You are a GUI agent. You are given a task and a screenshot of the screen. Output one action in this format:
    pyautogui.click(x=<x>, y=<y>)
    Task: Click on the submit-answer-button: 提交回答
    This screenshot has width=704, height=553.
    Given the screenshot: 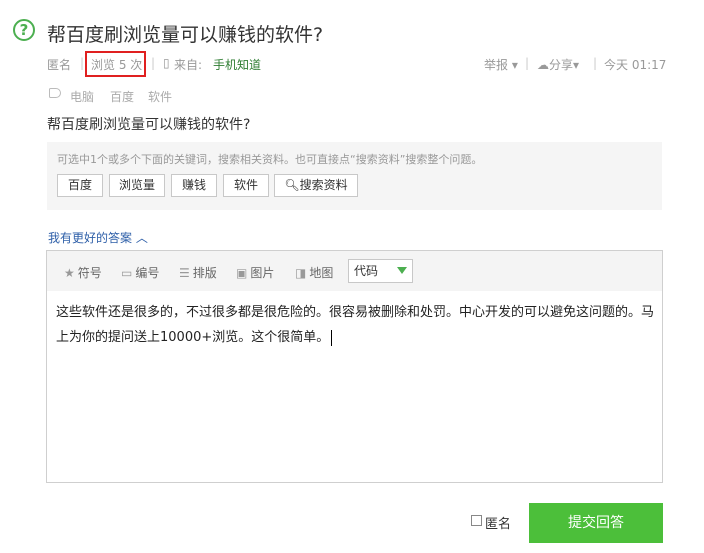 What is the action you would take?
    pyautogui.click(x=596, y=523)
    